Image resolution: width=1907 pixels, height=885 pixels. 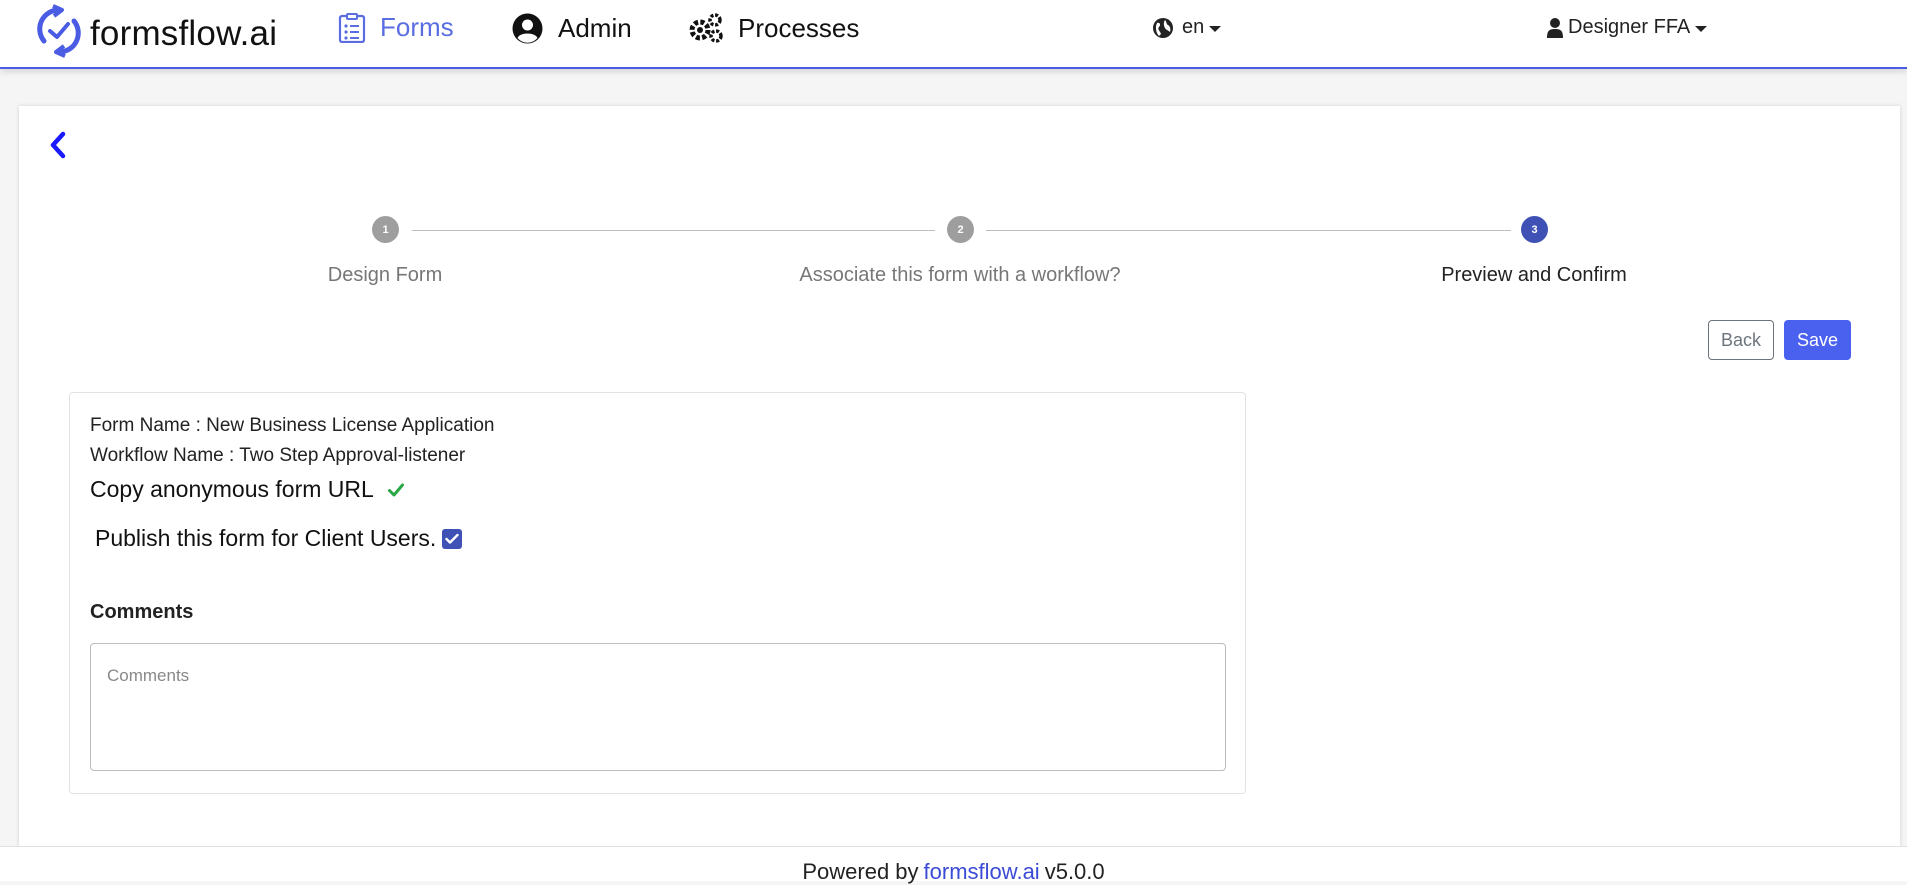 I want to click on footer-version: v5.0.0, so click(x=1074, y=871).